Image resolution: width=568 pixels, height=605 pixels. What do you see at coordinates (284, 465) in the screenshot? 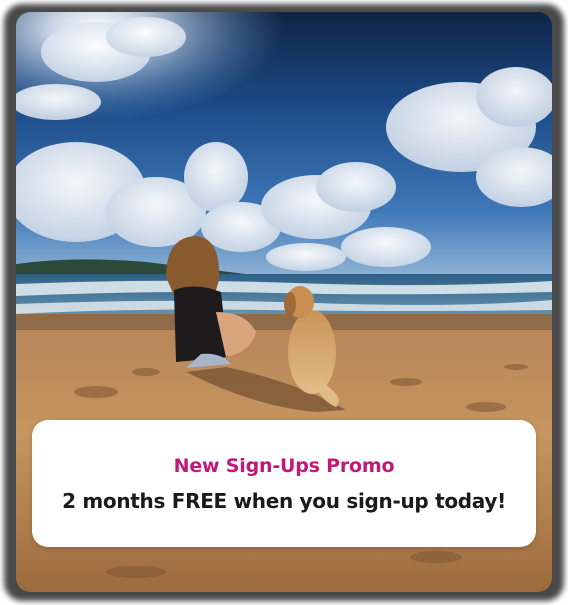
I see `promo-title: New Sign-Ups Promo` at bounding box center [284, 465].